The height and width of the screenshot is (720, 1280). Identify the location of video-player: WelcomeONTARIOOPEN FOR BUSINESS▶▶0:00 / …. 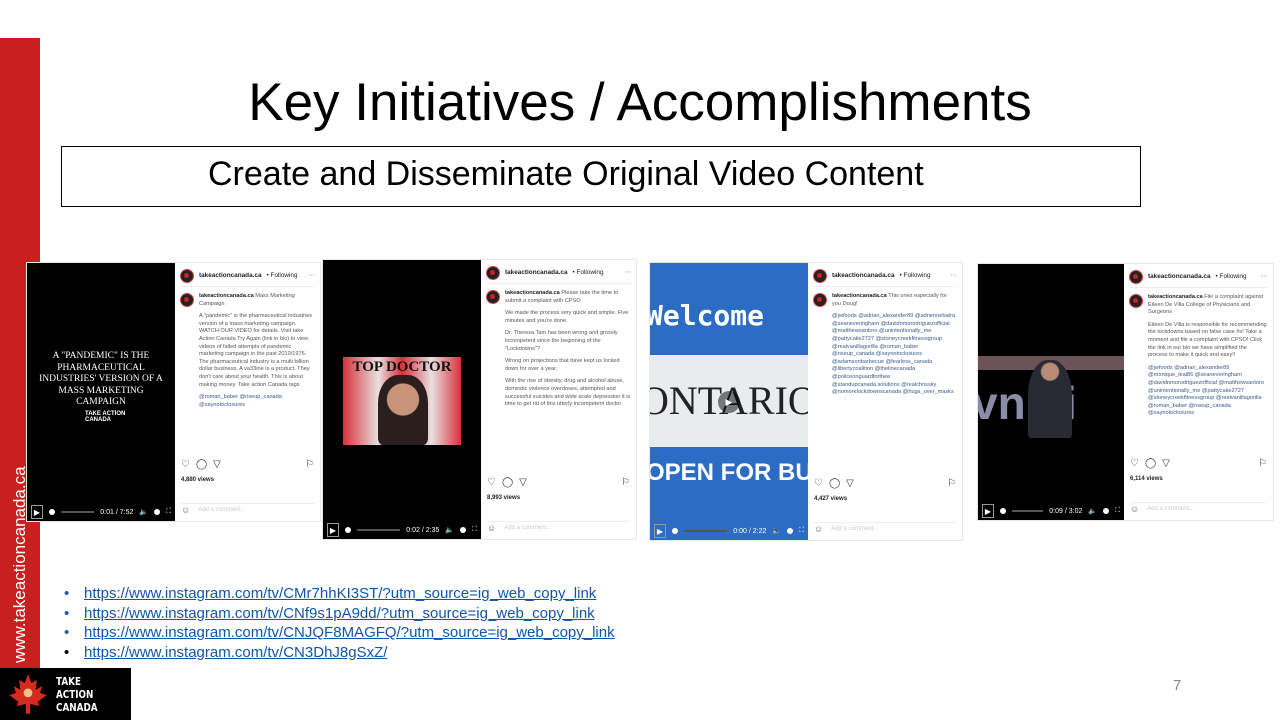
(729, 401).